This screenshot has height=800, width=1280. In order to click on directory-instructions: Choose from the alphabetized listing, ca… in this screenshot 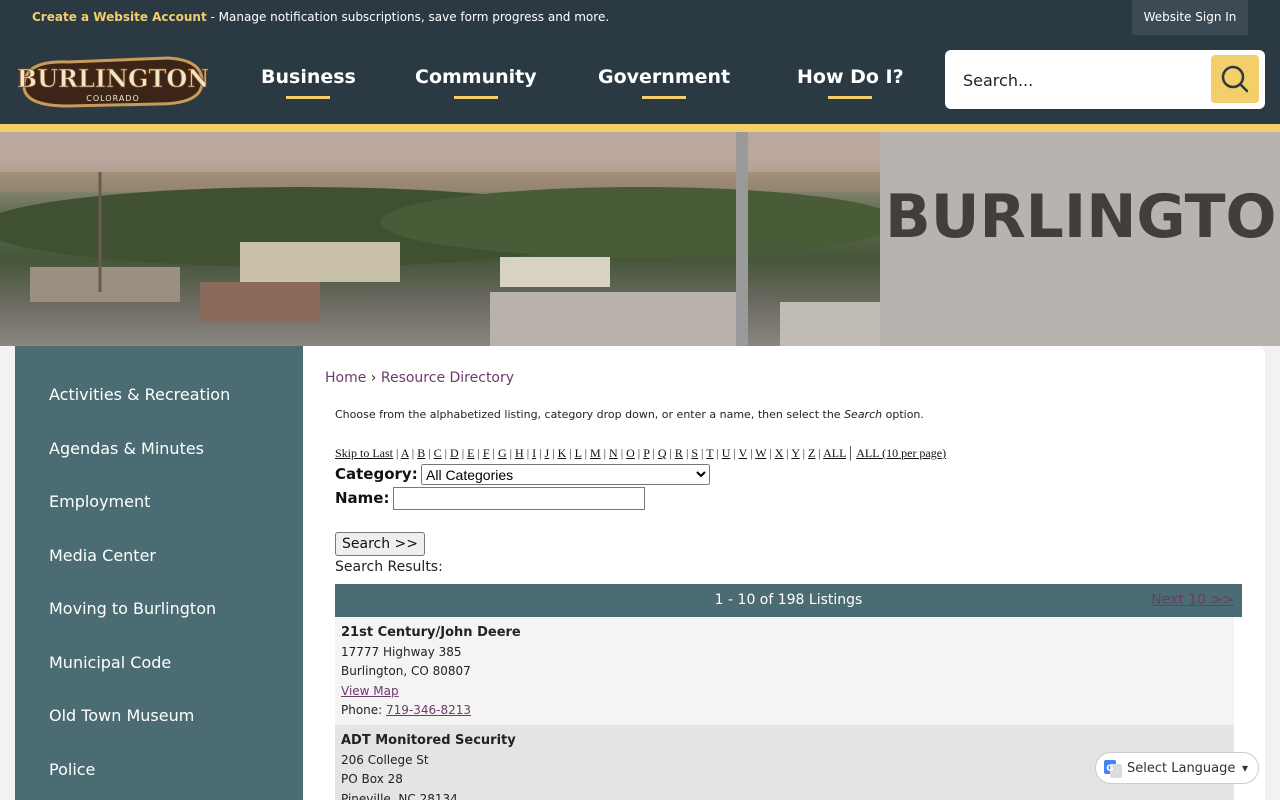, I will do `click(629, 414)`.